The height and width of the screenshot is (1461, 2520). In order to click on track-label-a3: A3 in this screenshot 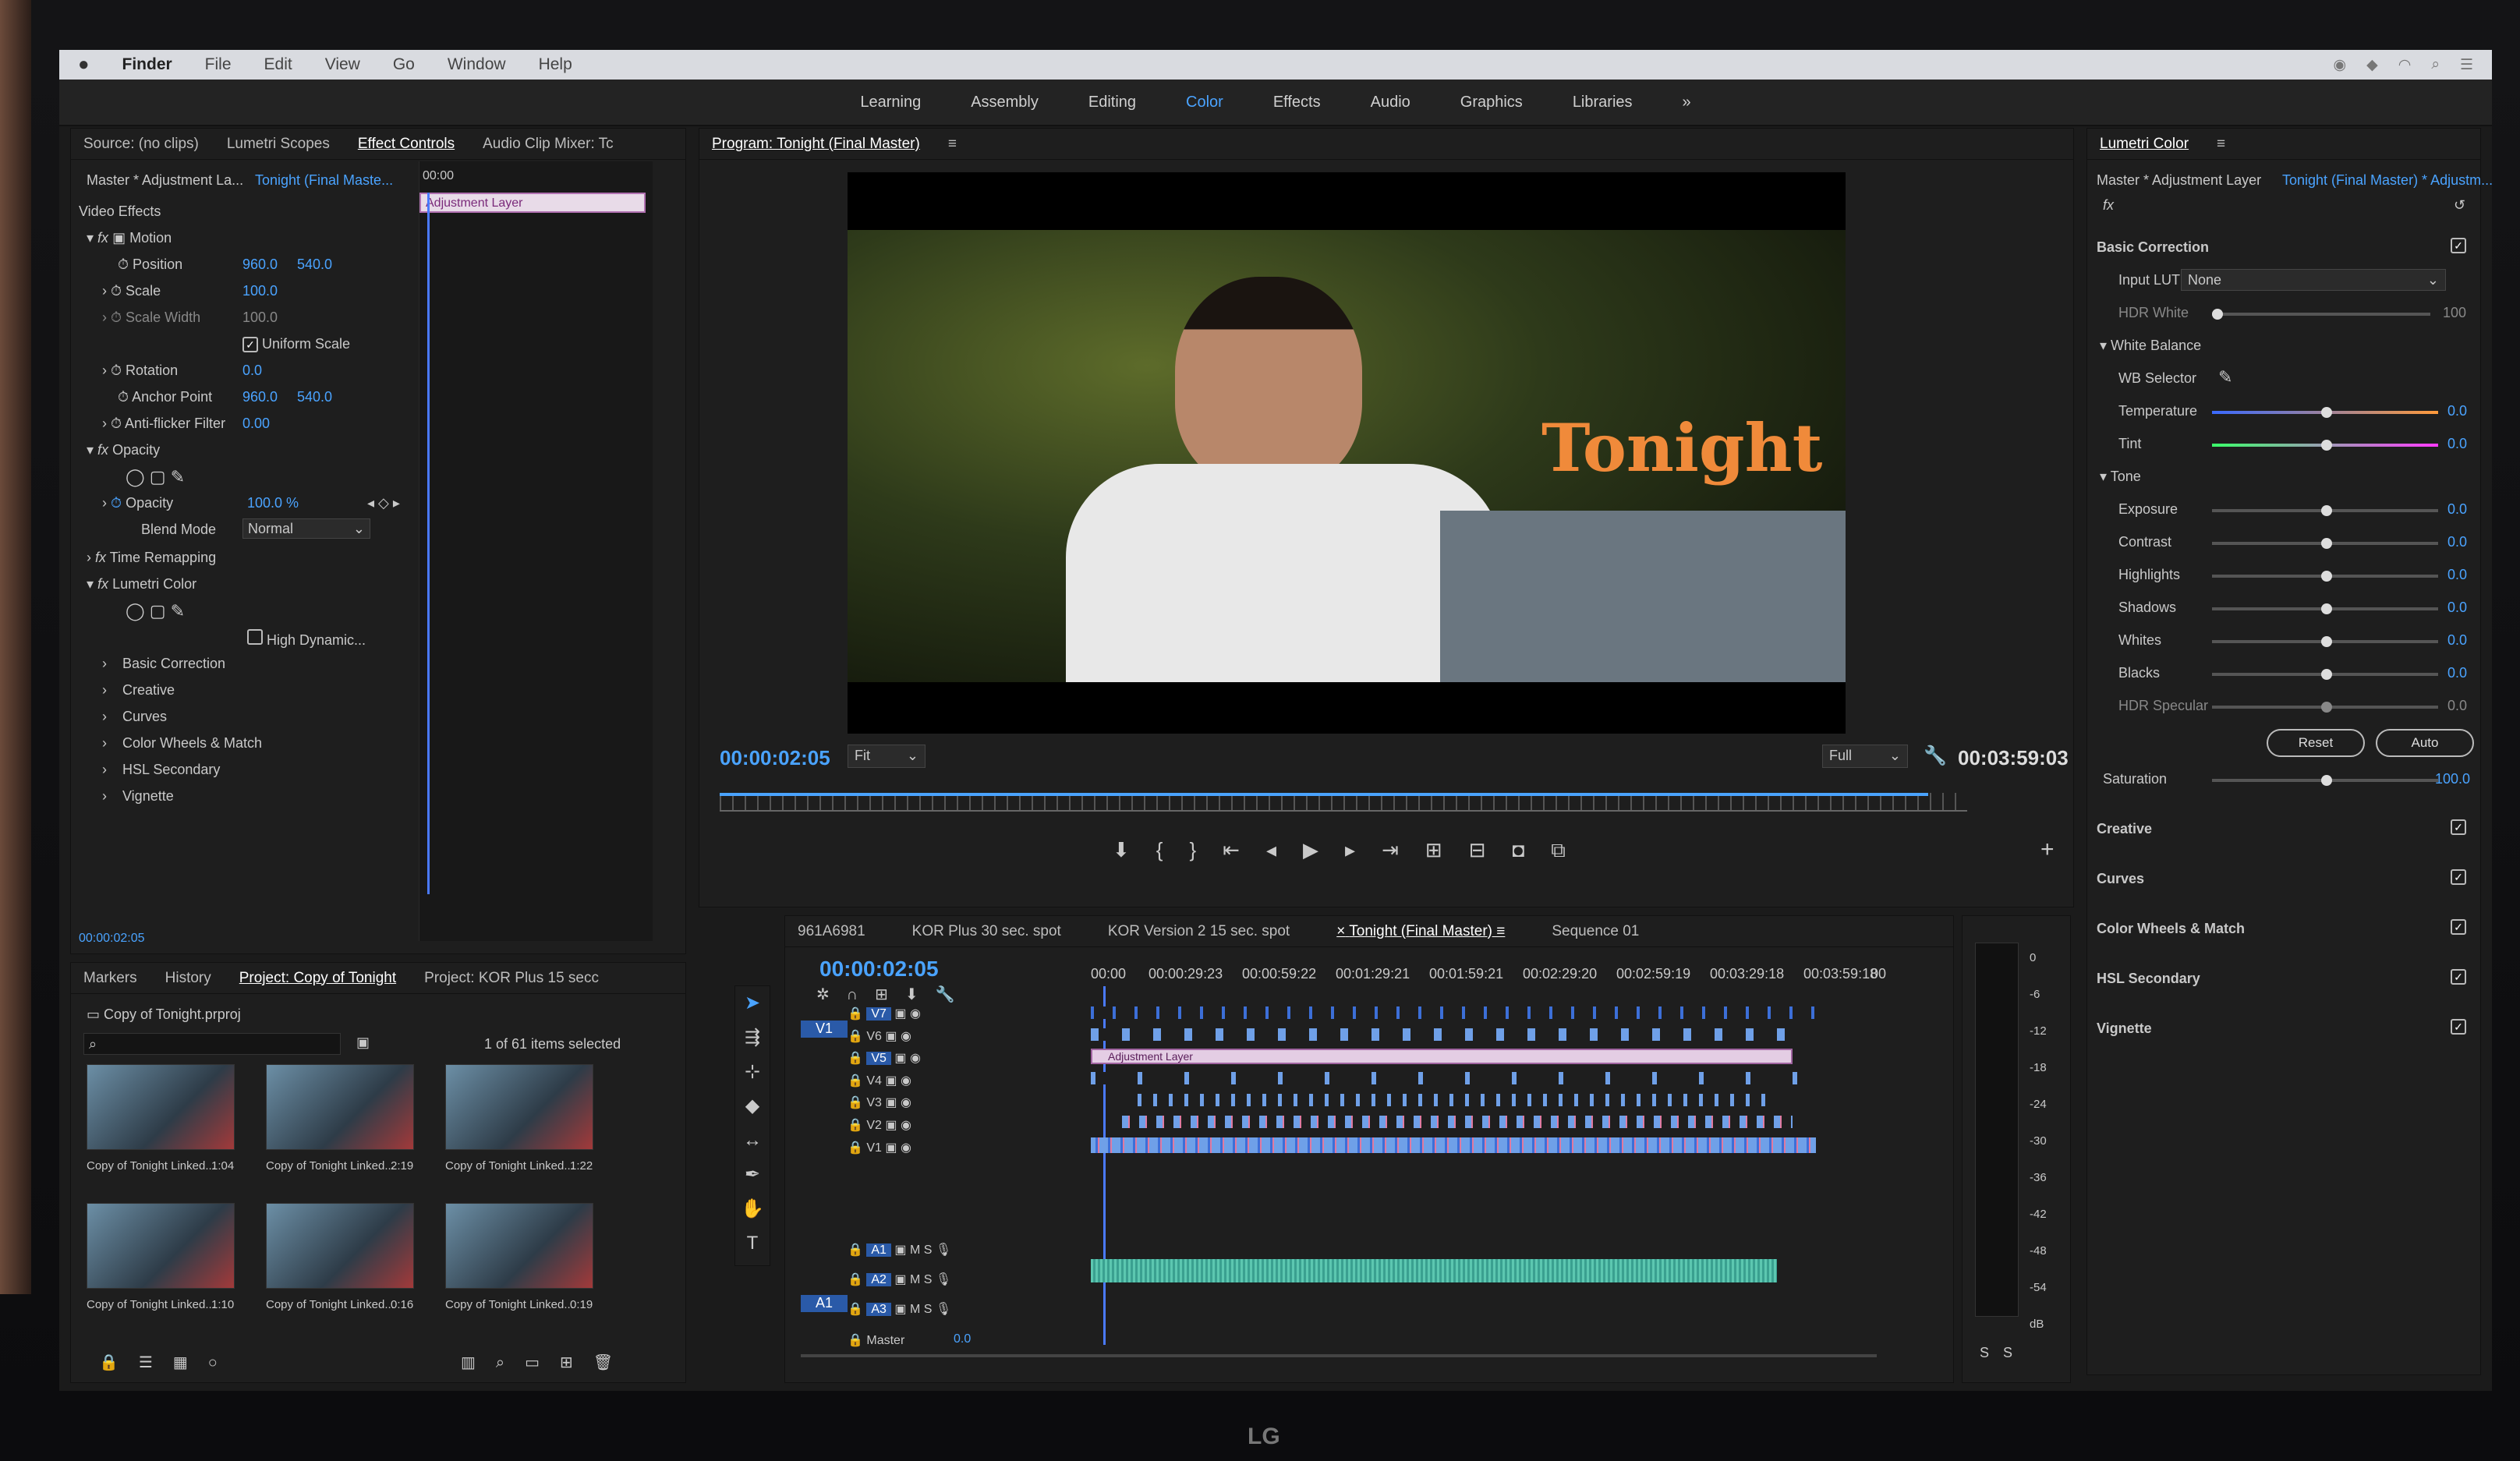, I will do `click(879, 1310)`.